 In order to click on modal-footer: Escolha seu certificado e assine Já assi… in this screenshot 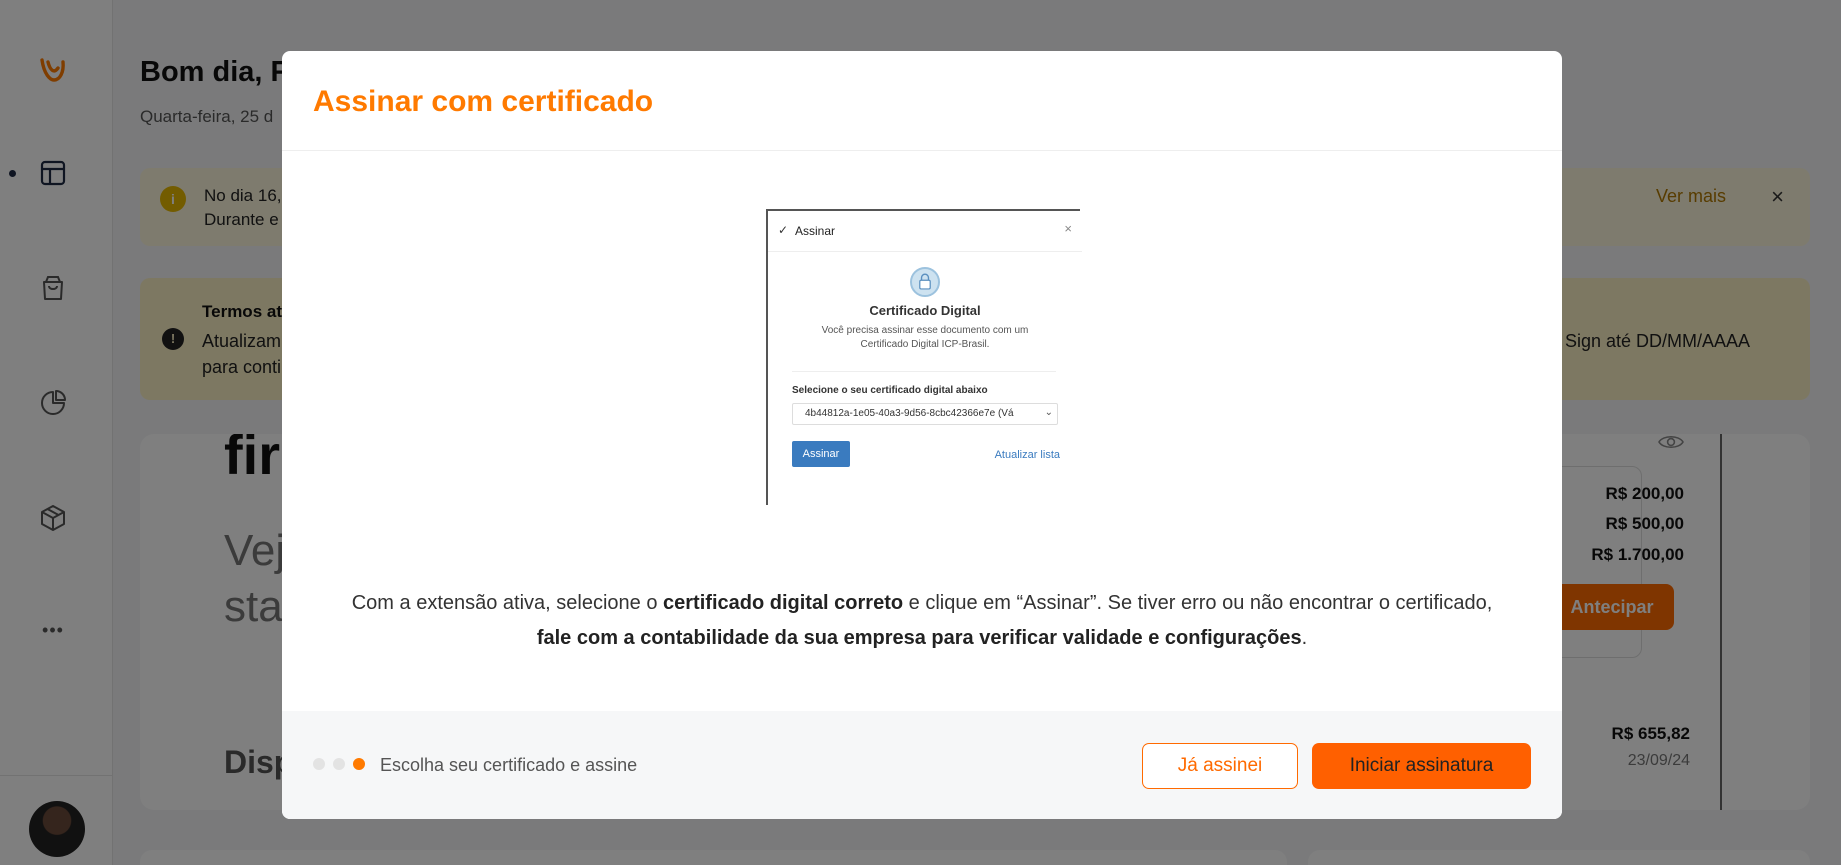, I will do `click(922, 765)`.